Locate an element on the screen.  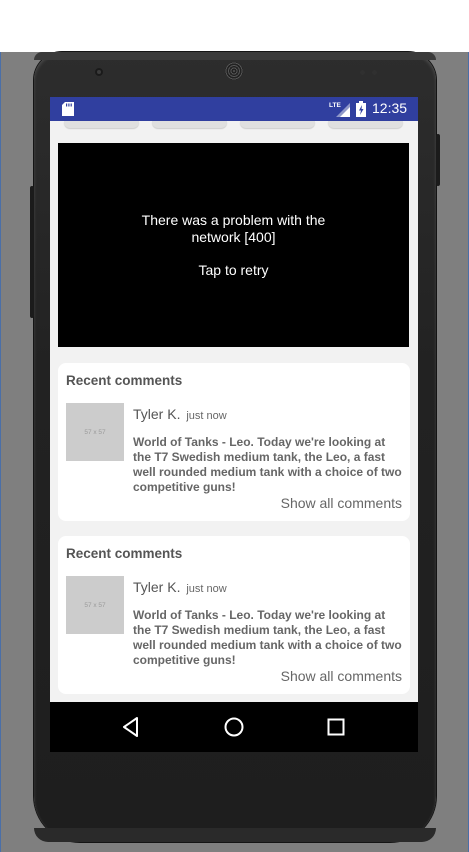
navigation-bar is located at coordinates (234, 727).